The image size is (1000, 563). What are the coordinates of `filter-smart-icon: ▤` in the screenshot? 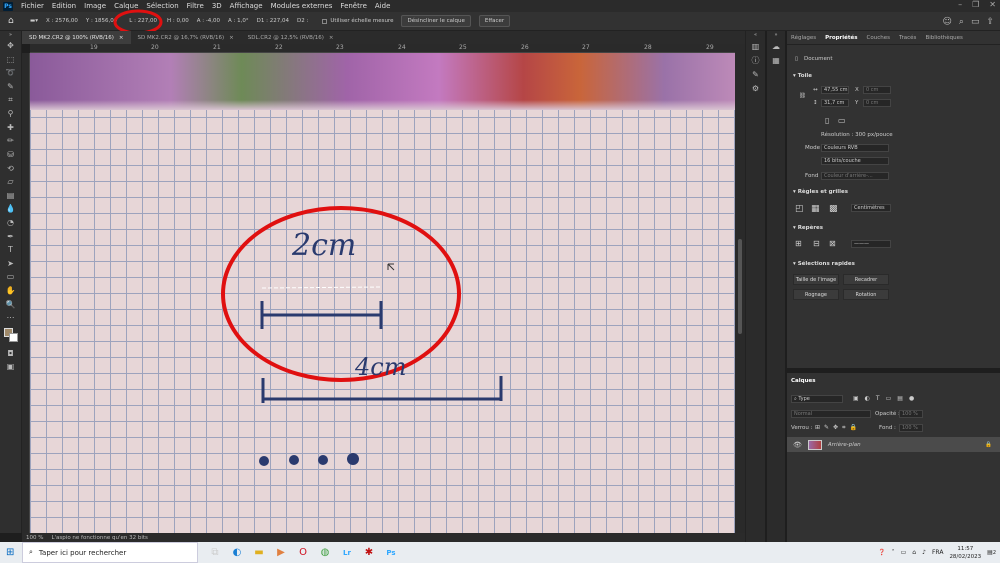 It's located at (900, 398).